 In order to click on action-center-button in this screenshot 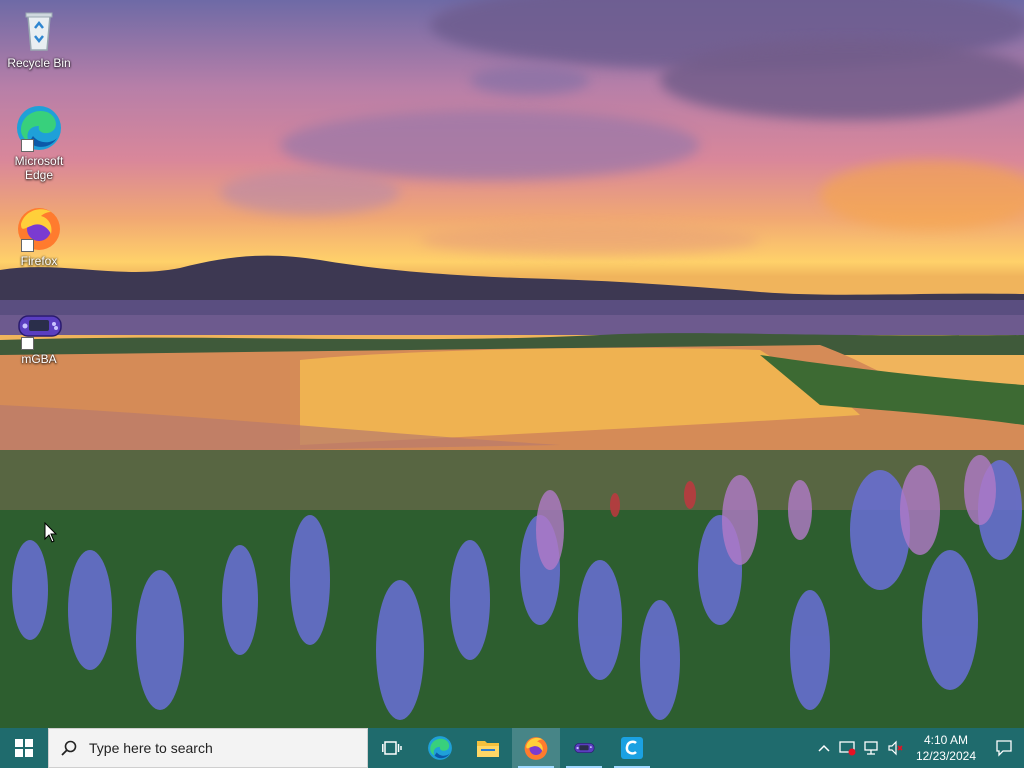, I will do `click(1004, 748)`.